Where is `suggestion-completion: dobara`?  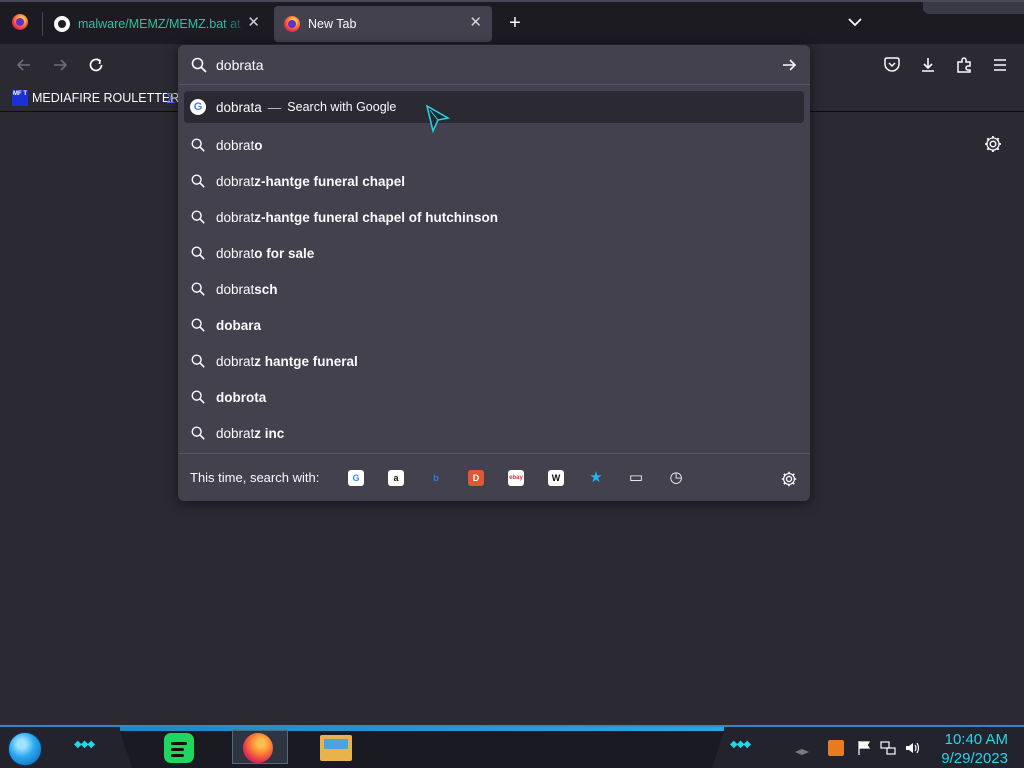 suggestion-completion: dobara is located at coordinates (239, 325).